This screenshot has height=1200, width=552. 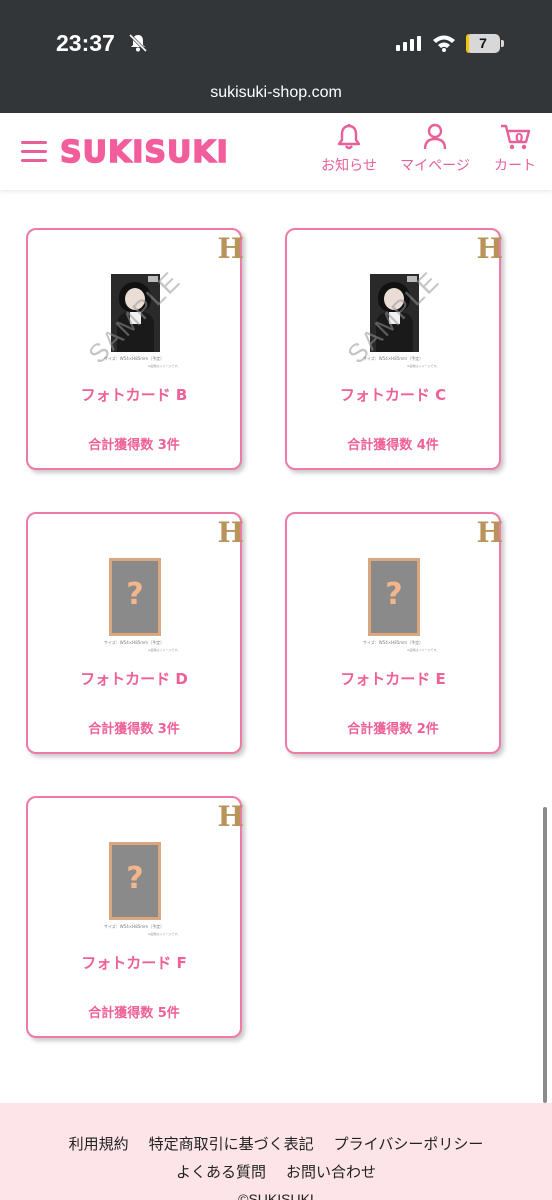 I want to click on card-title: フォトカード F, so click(x=134, y=963).